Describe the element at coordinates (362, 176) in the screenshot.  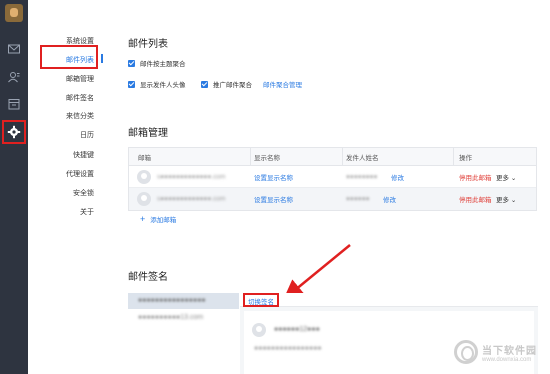
I see `row-sender-name: ●●●●●●●●` at that location.